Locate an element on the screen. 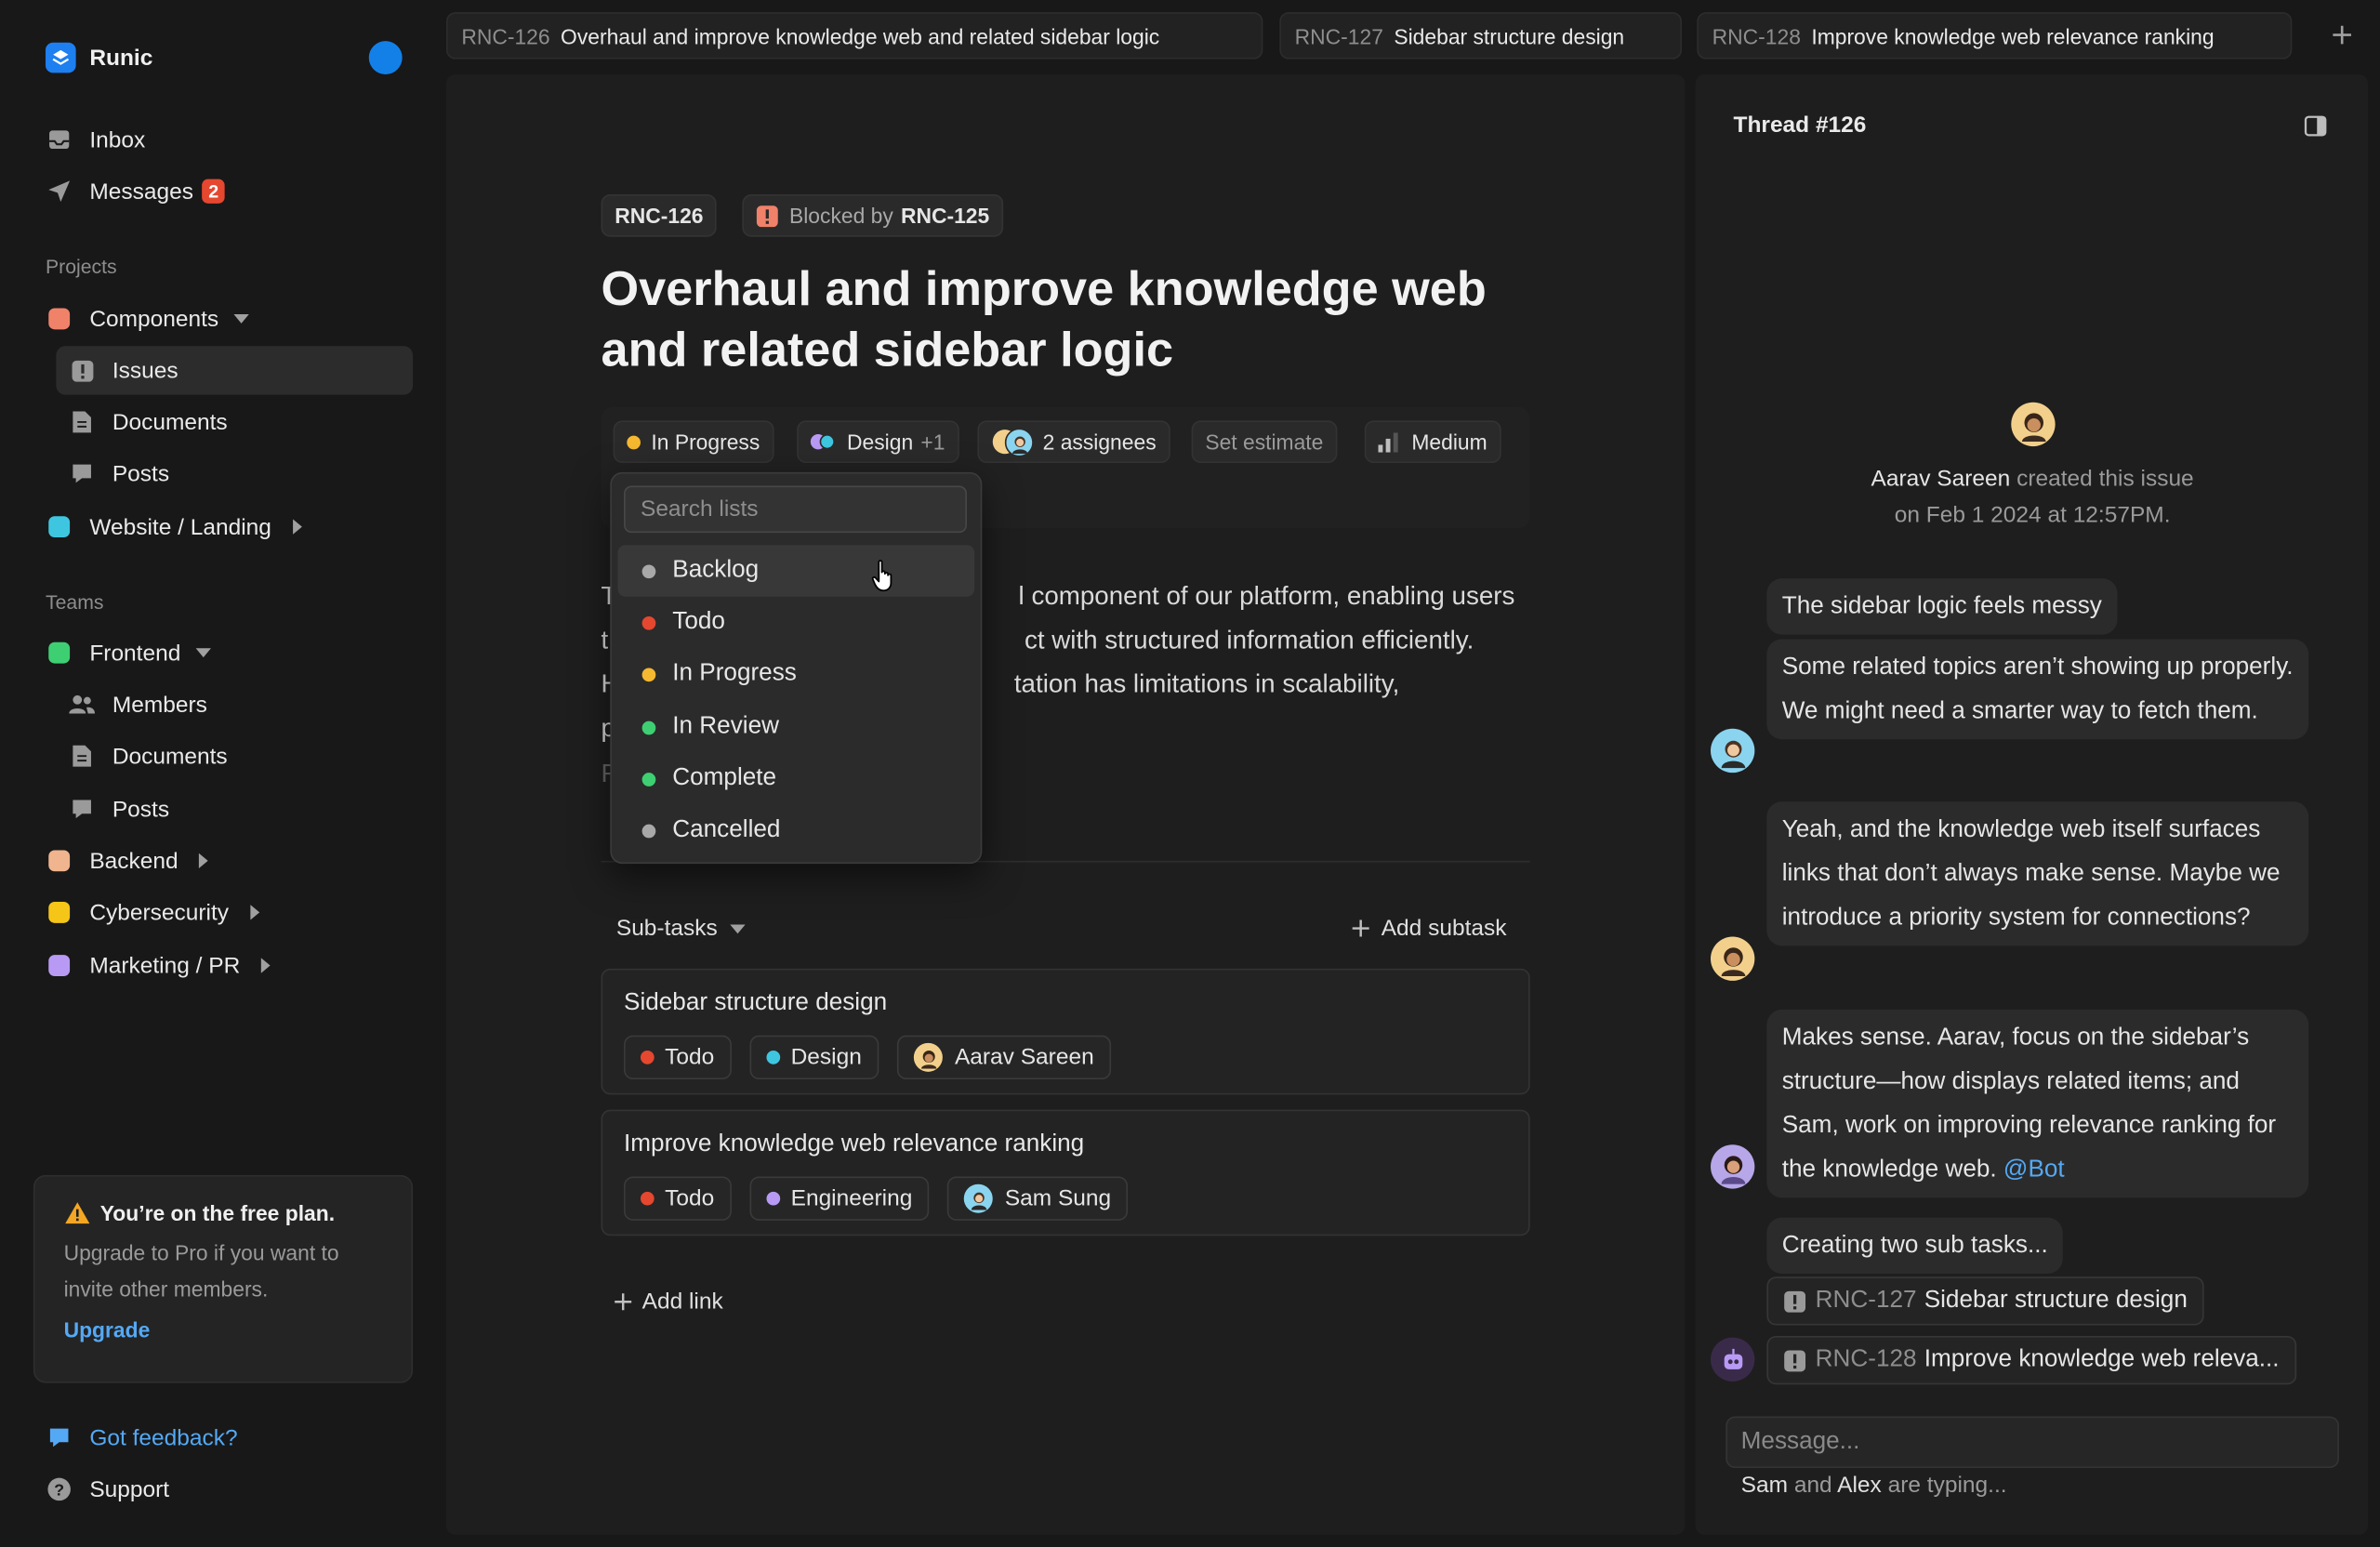  label-dots-icon is located at coordinates (822, 442).